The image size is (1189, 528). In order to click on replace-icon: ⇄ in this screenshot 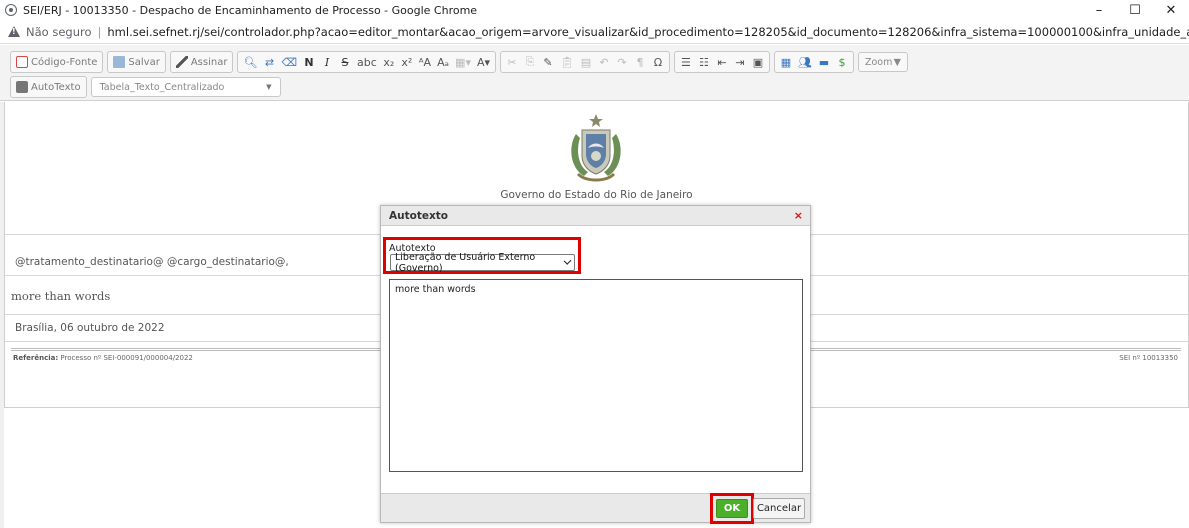, I will do `click(269, 62)`.